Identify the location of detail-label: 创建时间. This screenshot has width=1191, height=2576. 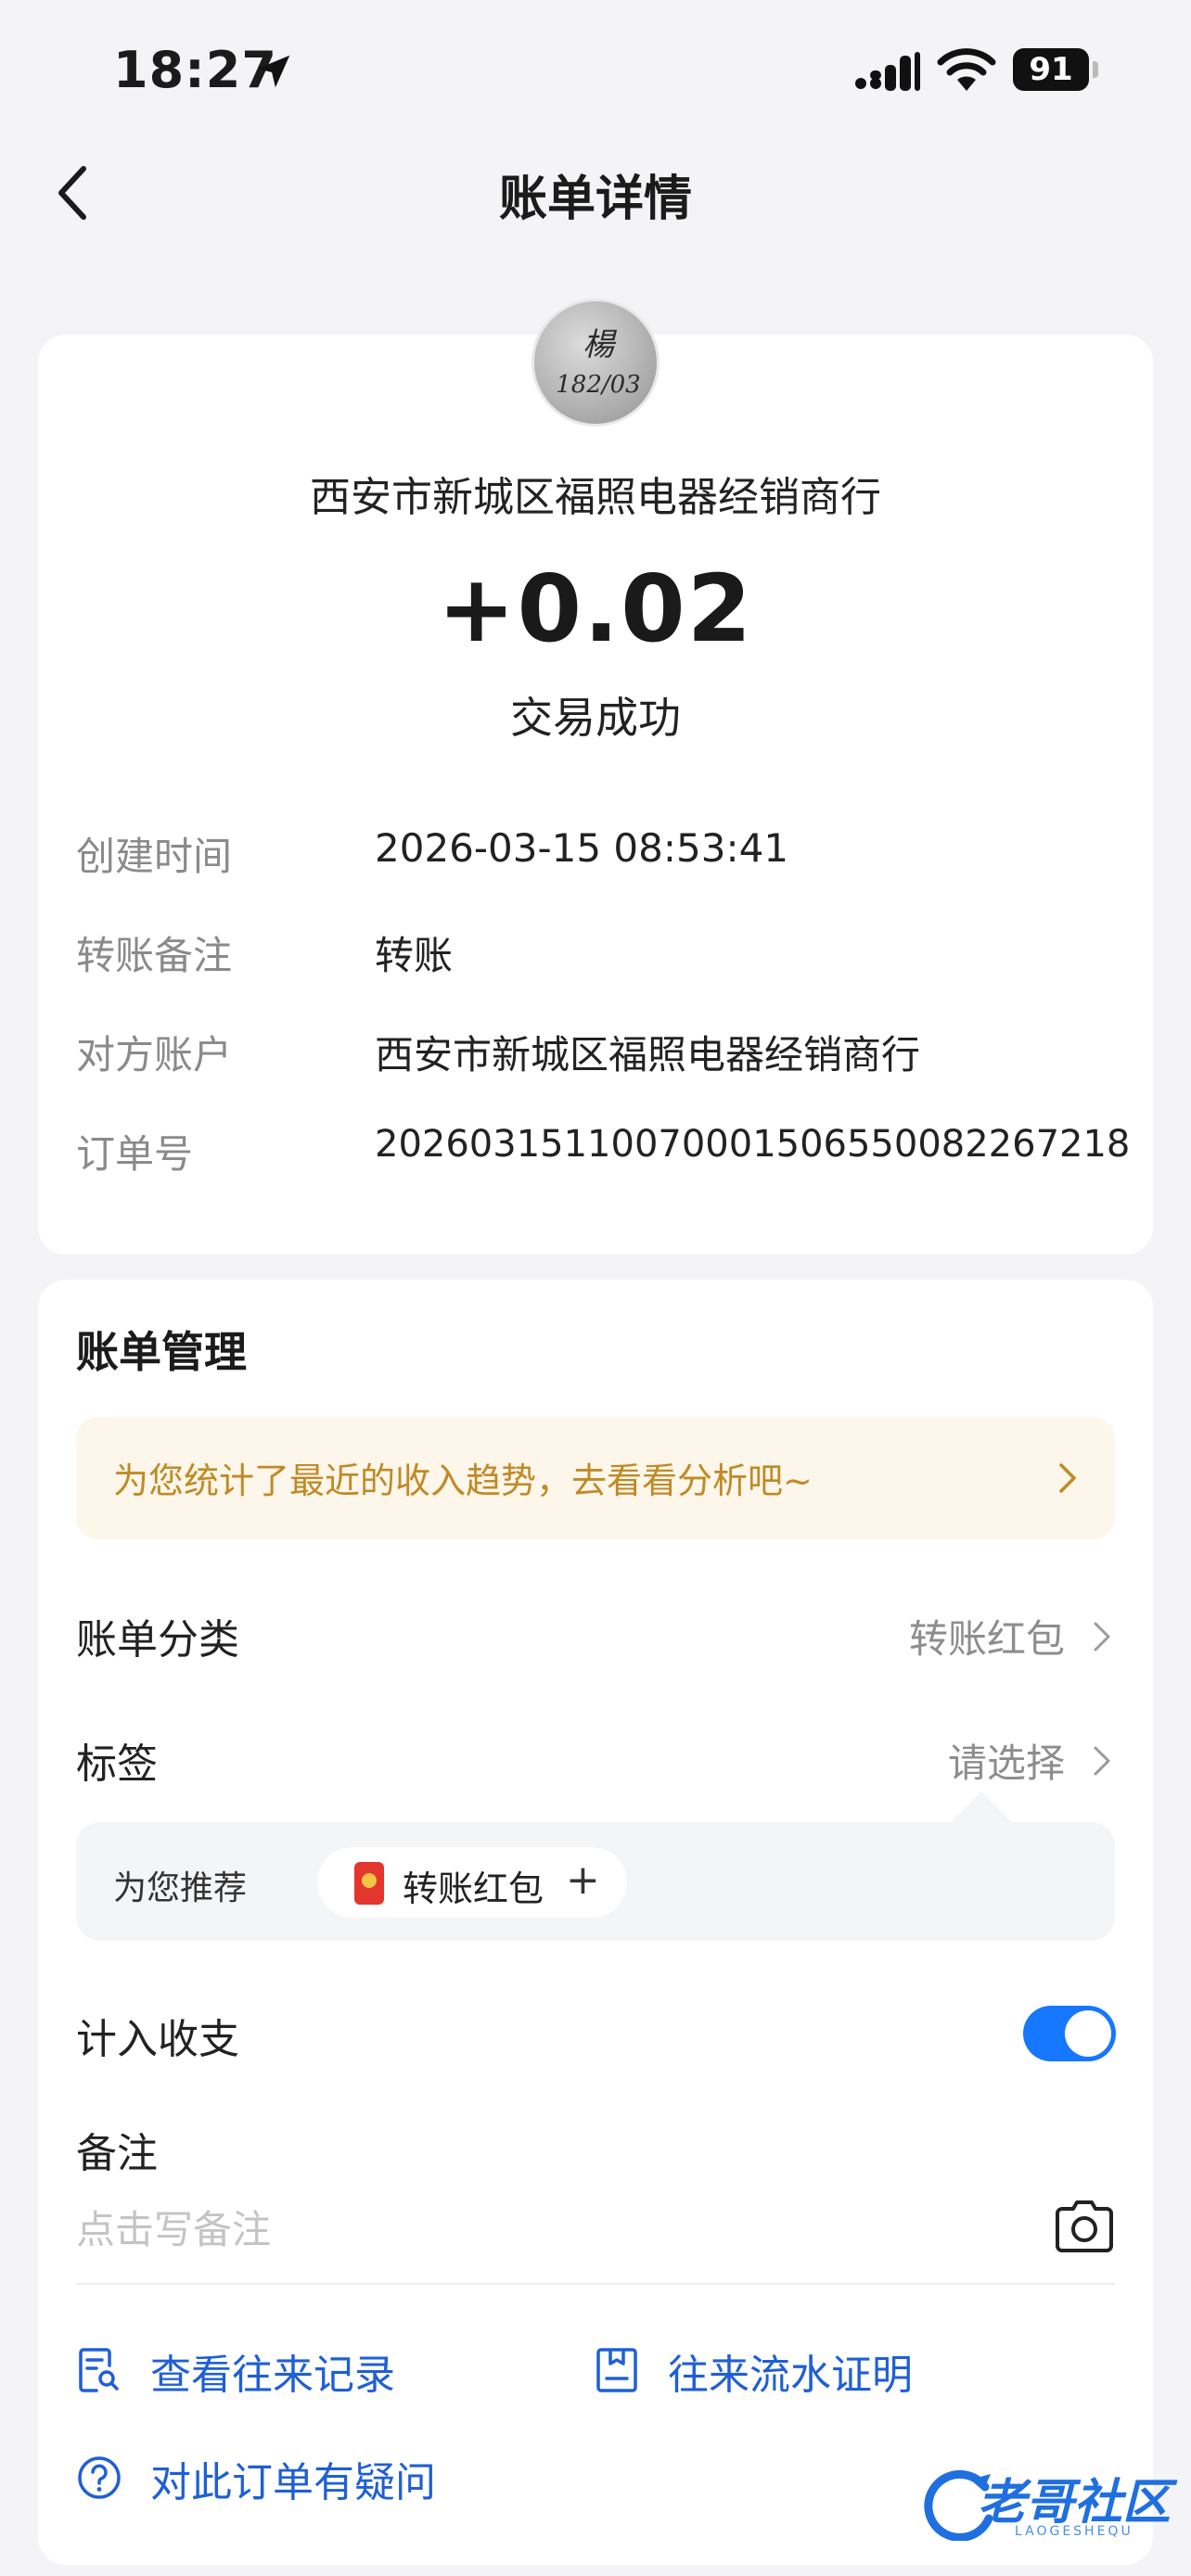
(154, 856).